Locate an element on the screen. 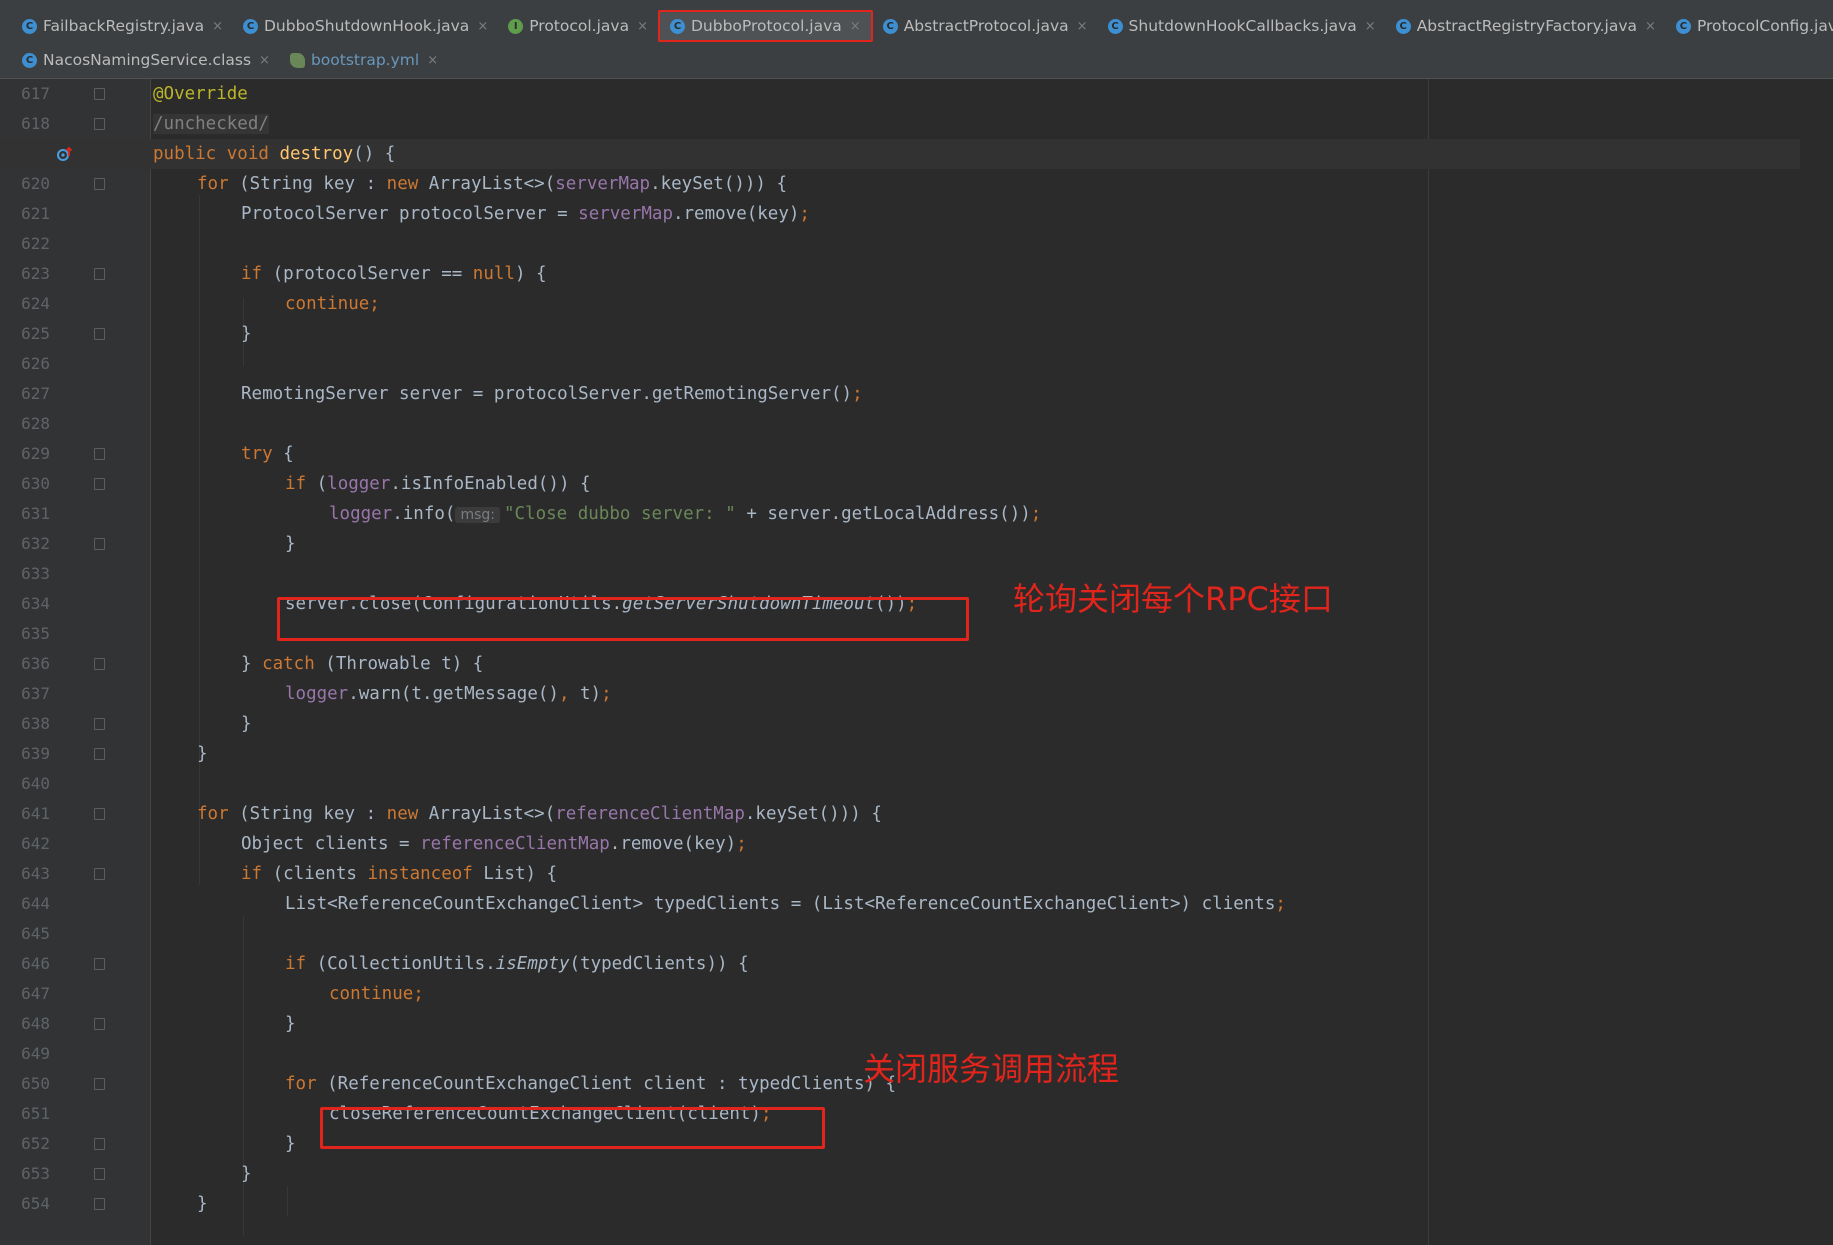 This screenshot has height=1245, width=1833. code-text: (typedClients)) { is located at coordinates (659, 964).